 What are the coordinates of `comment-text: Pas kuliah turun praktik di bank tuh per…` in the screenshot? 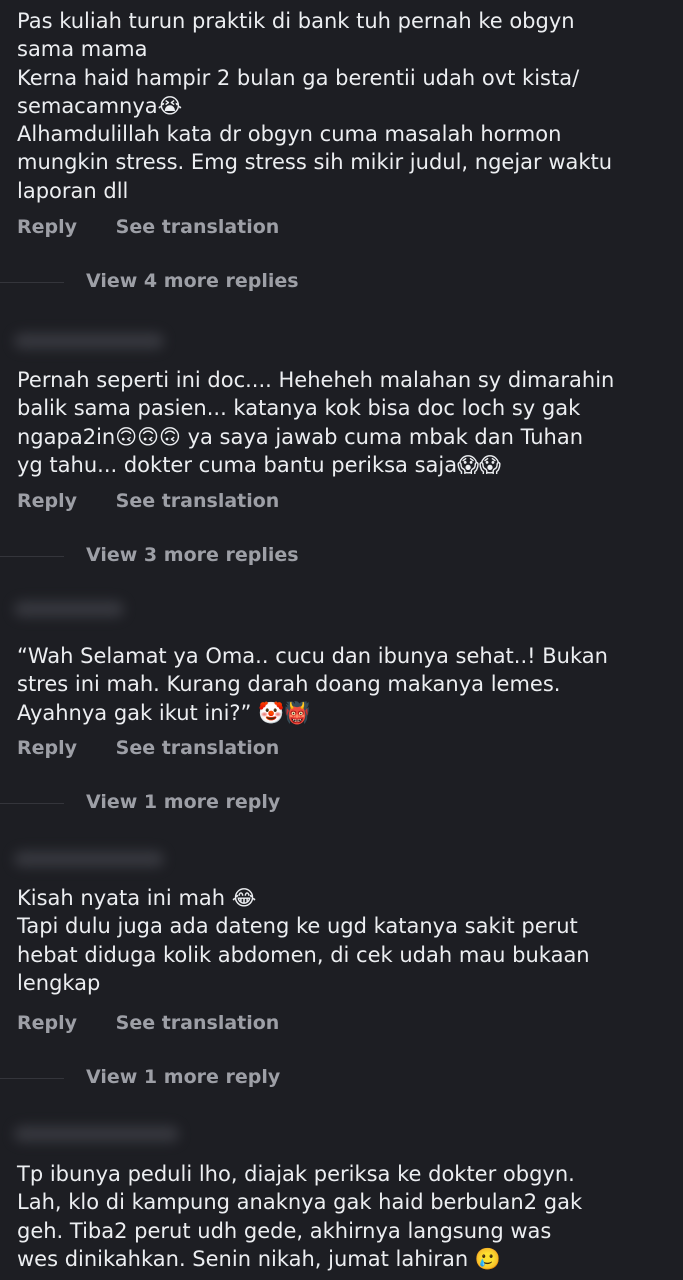 It's located at (315, 106).